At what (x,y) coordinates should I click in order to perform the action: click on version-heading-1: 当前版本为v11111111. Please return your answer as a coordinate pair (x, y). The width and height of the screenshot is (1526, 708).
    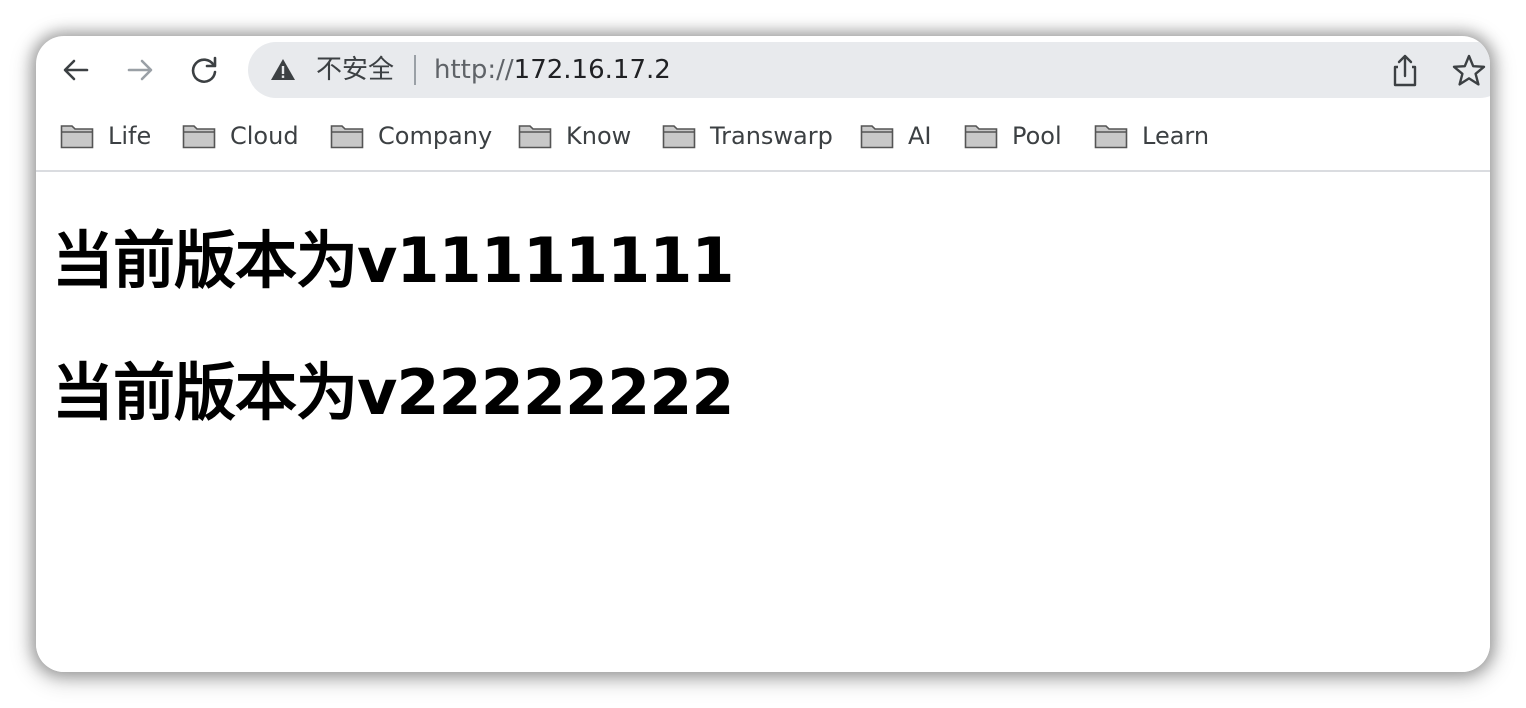
    Looking at the image, I should click on (393, 260).